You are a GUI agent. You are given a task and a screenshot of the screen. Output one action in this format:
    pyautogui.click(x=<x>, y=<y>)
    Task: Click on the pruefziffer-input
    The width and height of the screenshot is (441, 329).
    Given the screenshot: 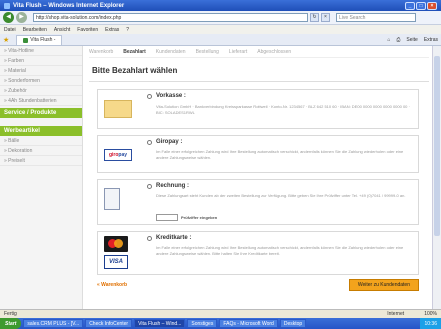 What is the action you would take?
    pyautogui.click(x=167, y=217)
    